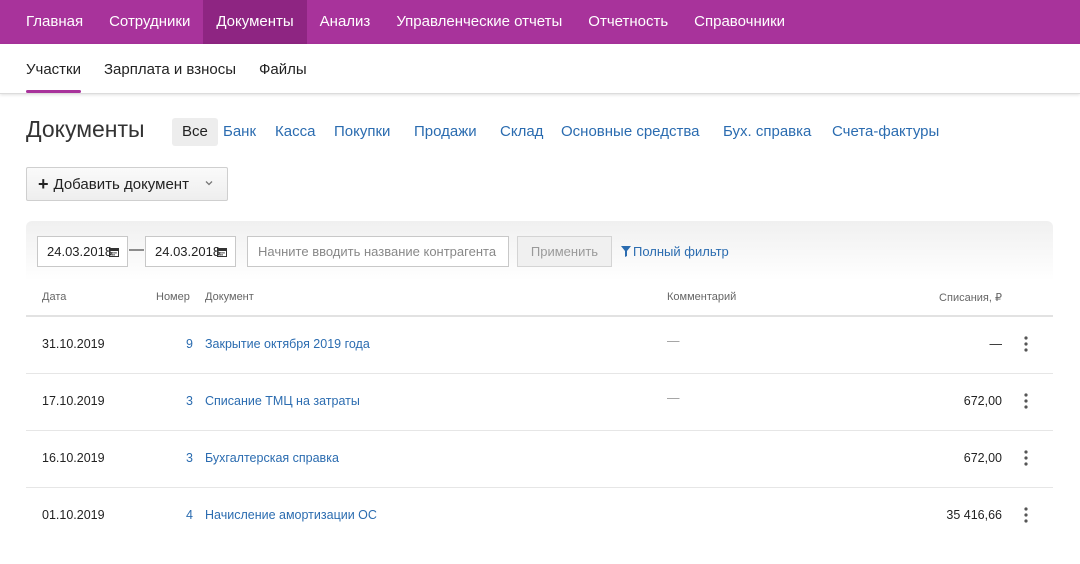 This screenshot has width=1080, height=564. What do you see at coordinates (53, 69) in the screenshot?
I see `sub-nav-item-sections: Участки` at bounding box center [53, 69].